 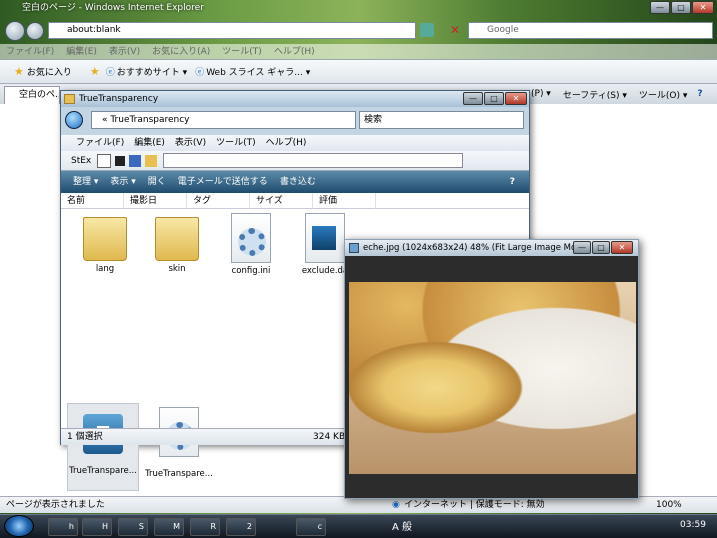 I want to click on file-label: lang, so click(x=105, y=269).